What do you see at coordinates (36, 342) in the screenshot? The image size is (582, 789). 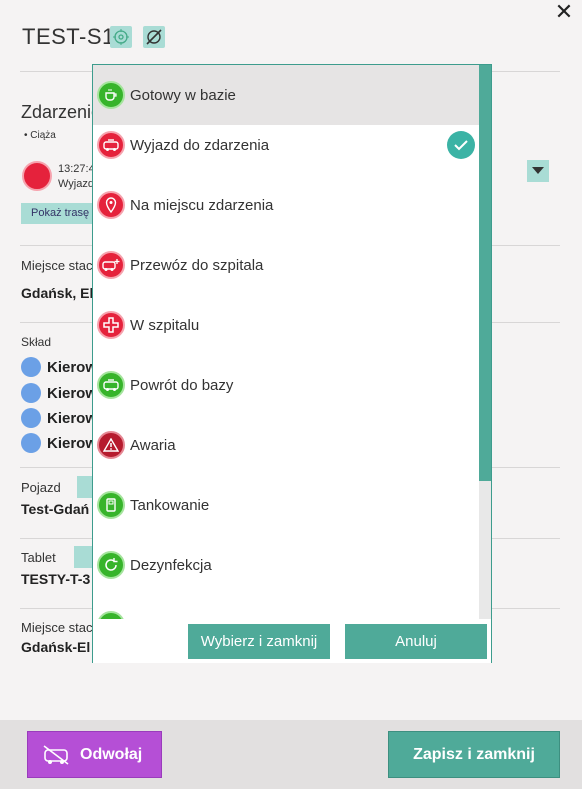 I see `crew-label: Skład` at bounding box center [36, 342].